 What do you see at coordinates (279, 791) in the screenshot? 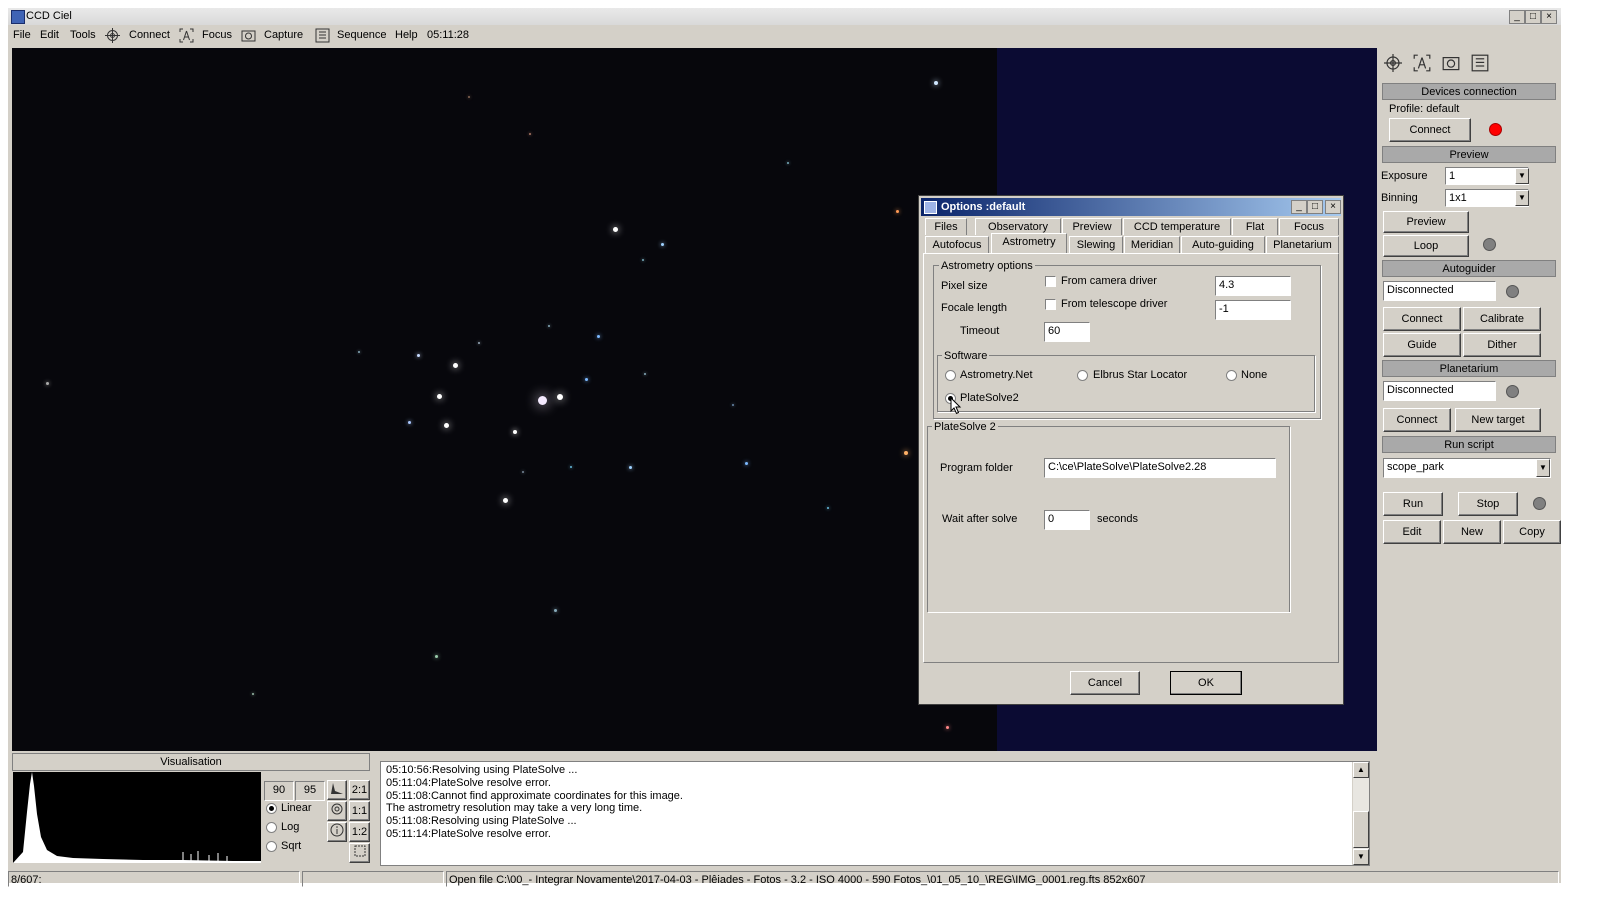
I see `histogram-low-field: 90` at bounding box center [279, 791].